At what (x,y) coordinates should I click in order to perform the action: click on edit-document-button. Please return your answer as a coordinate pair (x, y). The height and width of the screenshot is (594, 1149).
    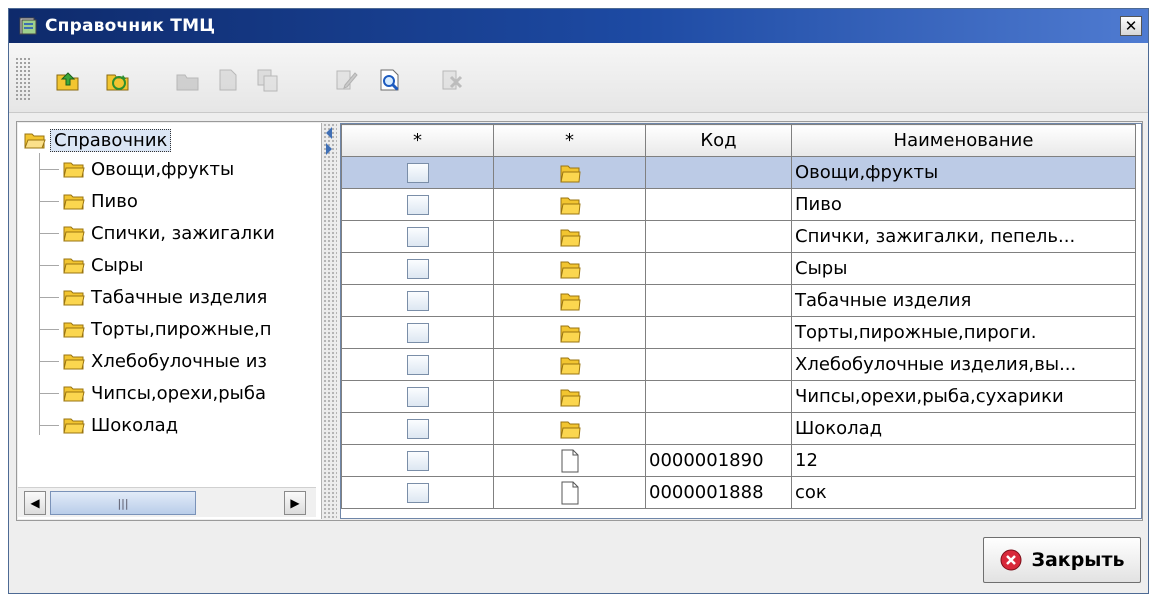
    Looking at the image, I should click on (346, 80).